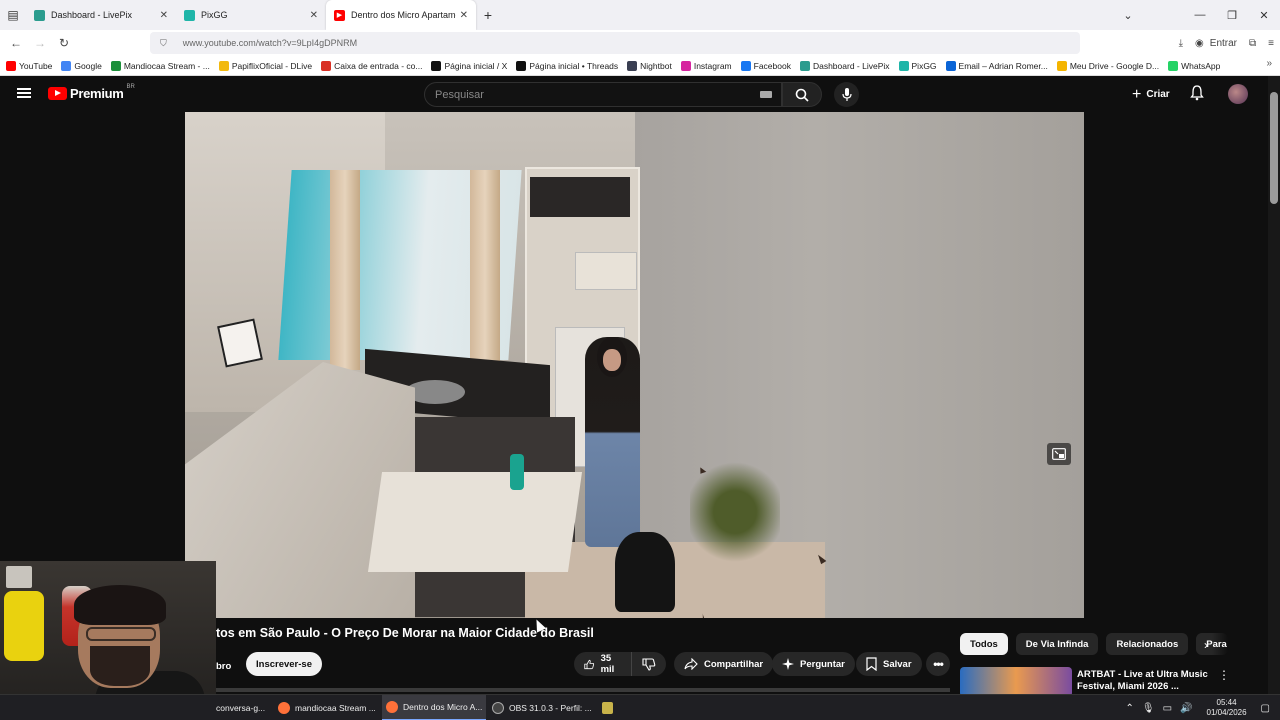 The width and height of the screenshot is (1280, 720). I want to click on keyboard-icon, so click(766, 94).